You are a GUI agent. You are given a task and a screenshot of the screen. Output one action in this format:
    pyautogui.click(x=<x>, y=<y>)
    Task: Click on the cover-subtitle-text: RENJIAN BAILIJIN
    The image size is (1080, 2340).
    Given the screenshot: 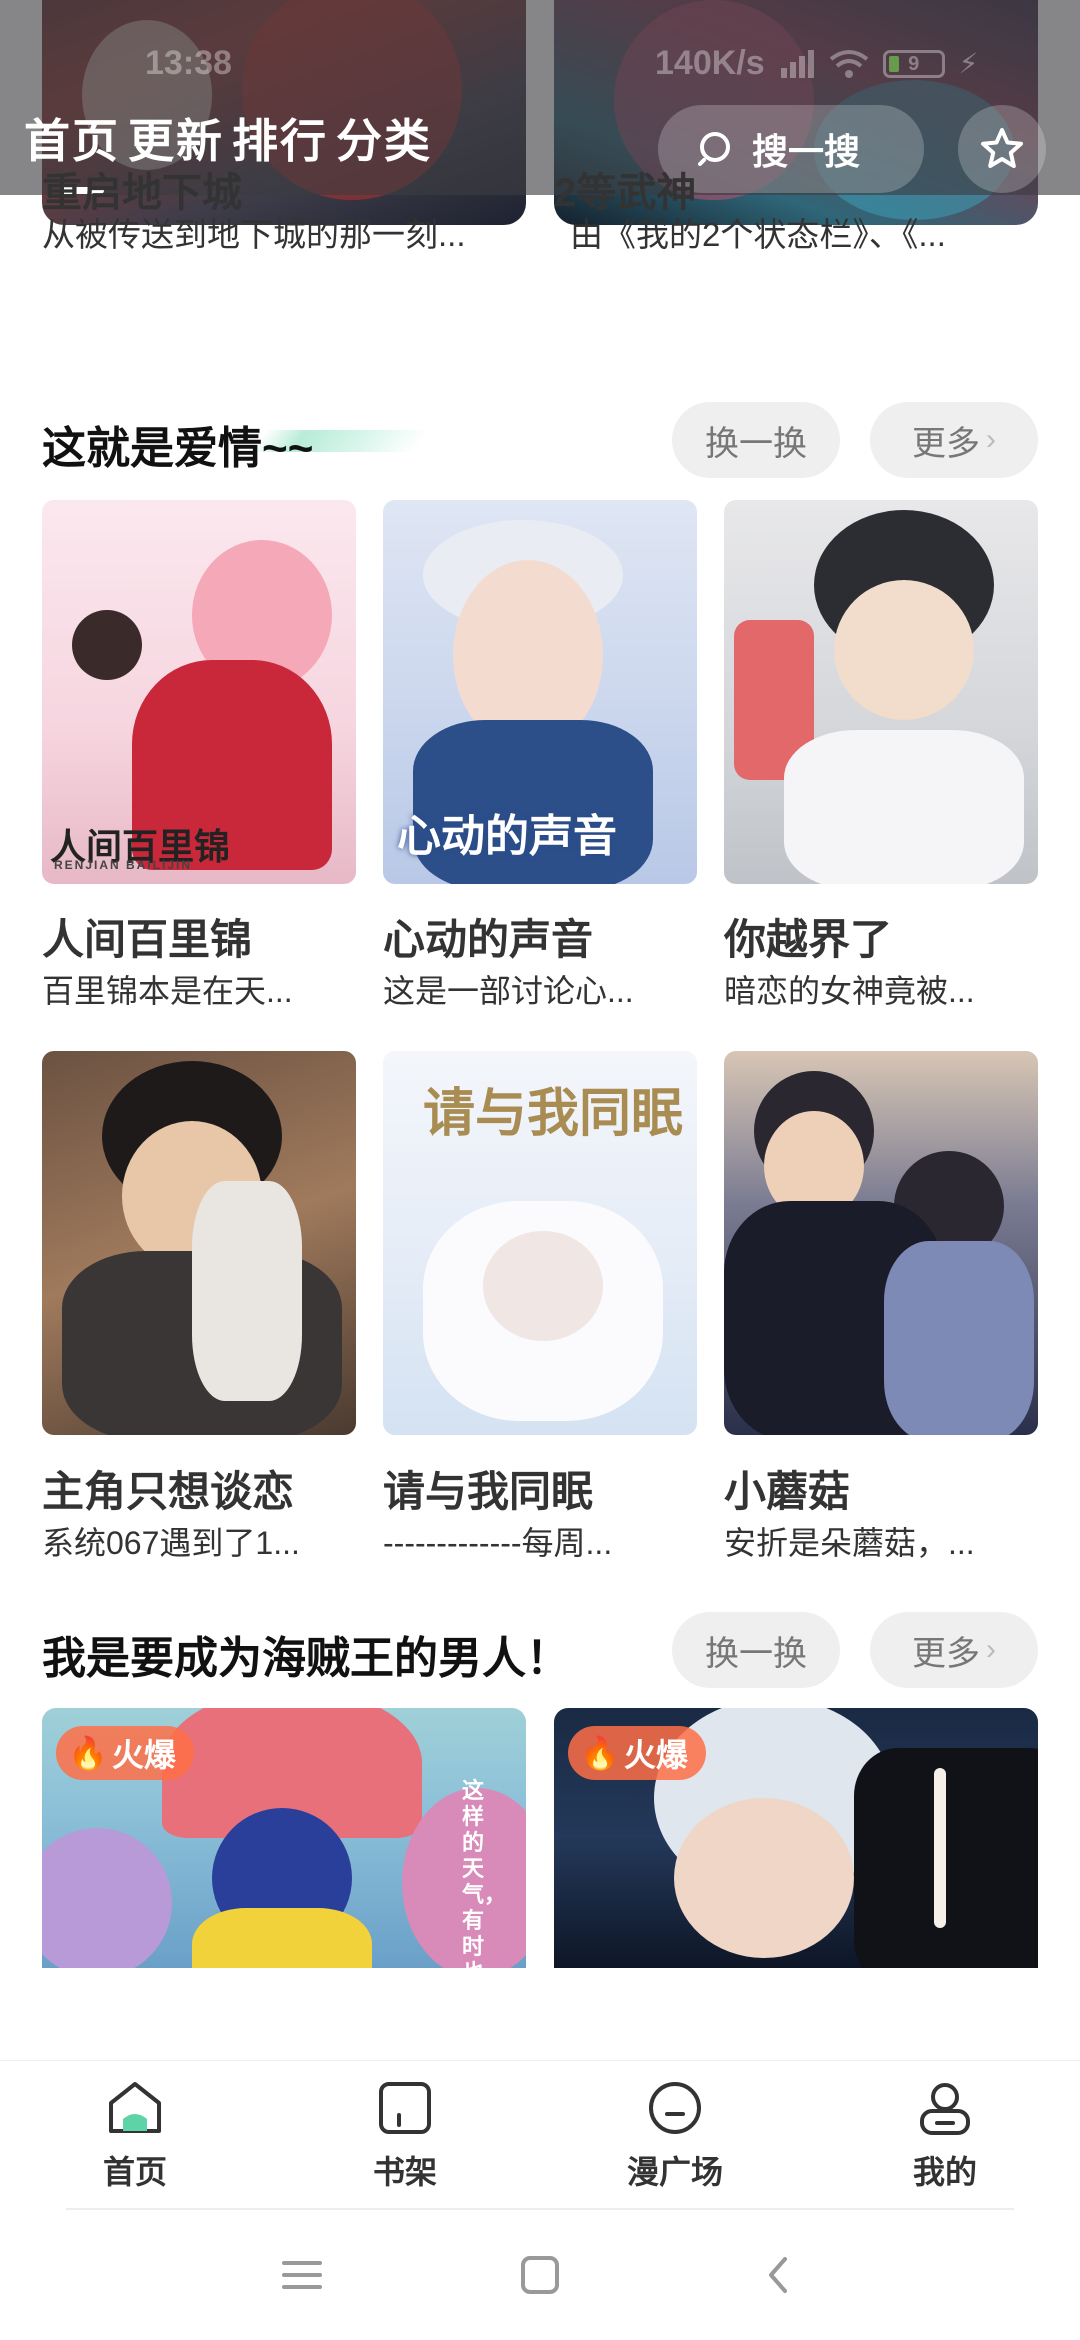 What is the action you would take?
    pyautogui.click(x=123, y=865)
    